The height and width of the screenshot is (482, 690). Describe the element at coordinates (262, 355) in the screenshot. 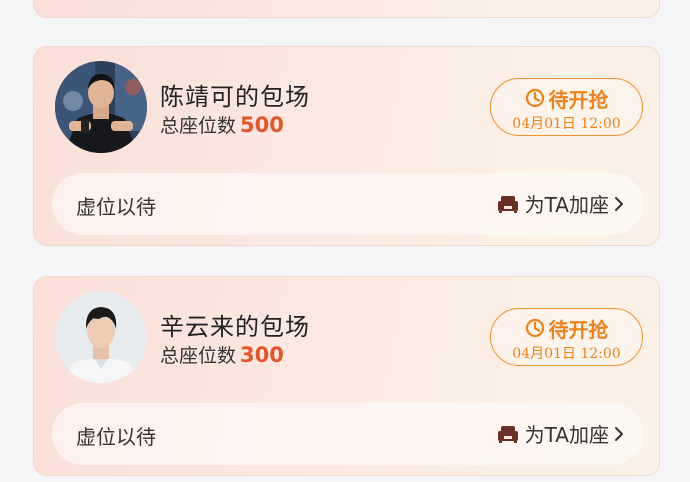

I see `total-seats-value: 300` at that location.